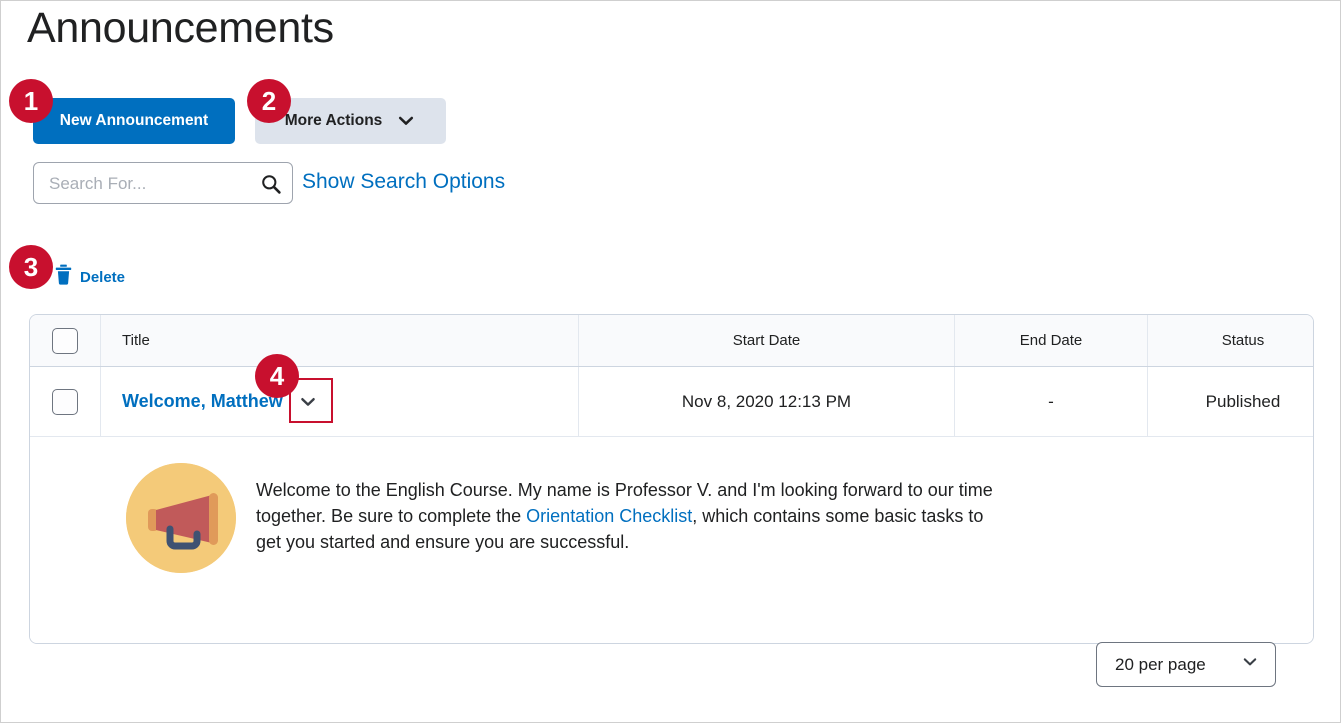 The image size is (1341, 723). I want to click on new-announcement-label: New Announcement, so click(134, 120).